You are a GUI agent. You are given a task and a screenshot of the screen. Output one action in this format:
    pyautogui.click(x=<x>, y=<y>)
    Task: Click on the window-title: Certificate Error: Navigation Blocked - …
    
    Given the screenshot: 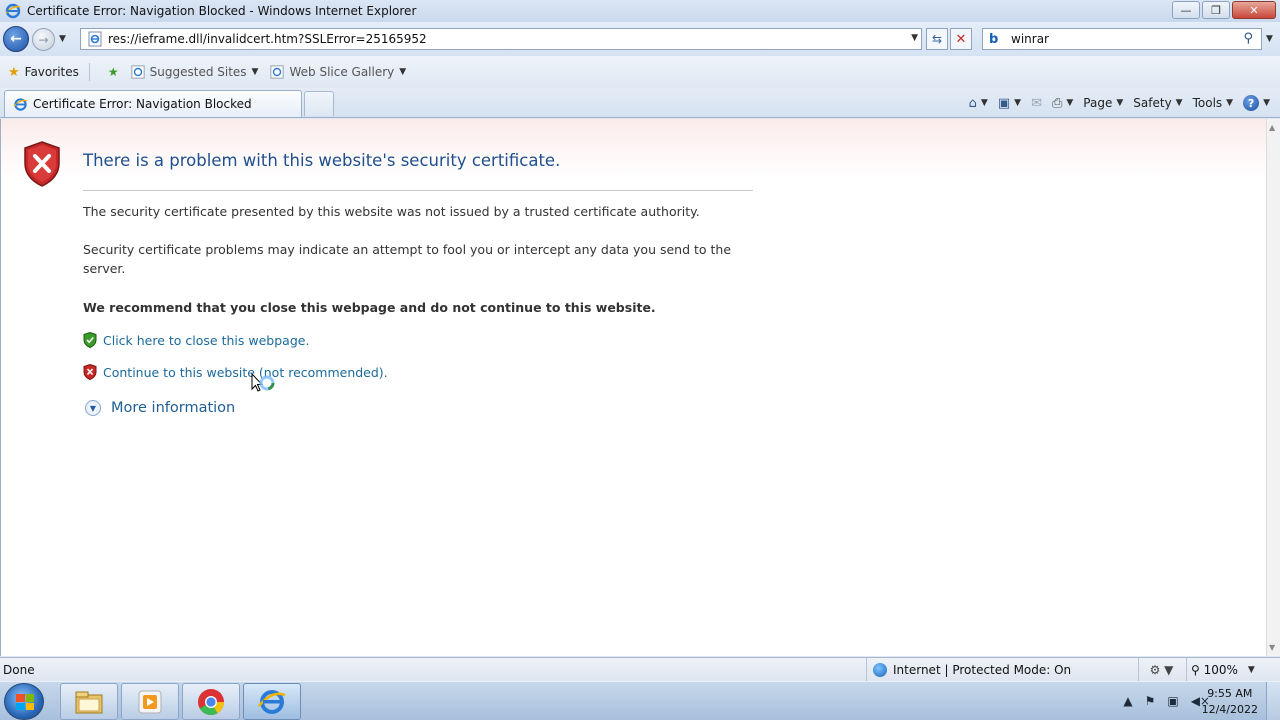 What is the action you would take?
    pyautogui.click(x=222, y=11)
    